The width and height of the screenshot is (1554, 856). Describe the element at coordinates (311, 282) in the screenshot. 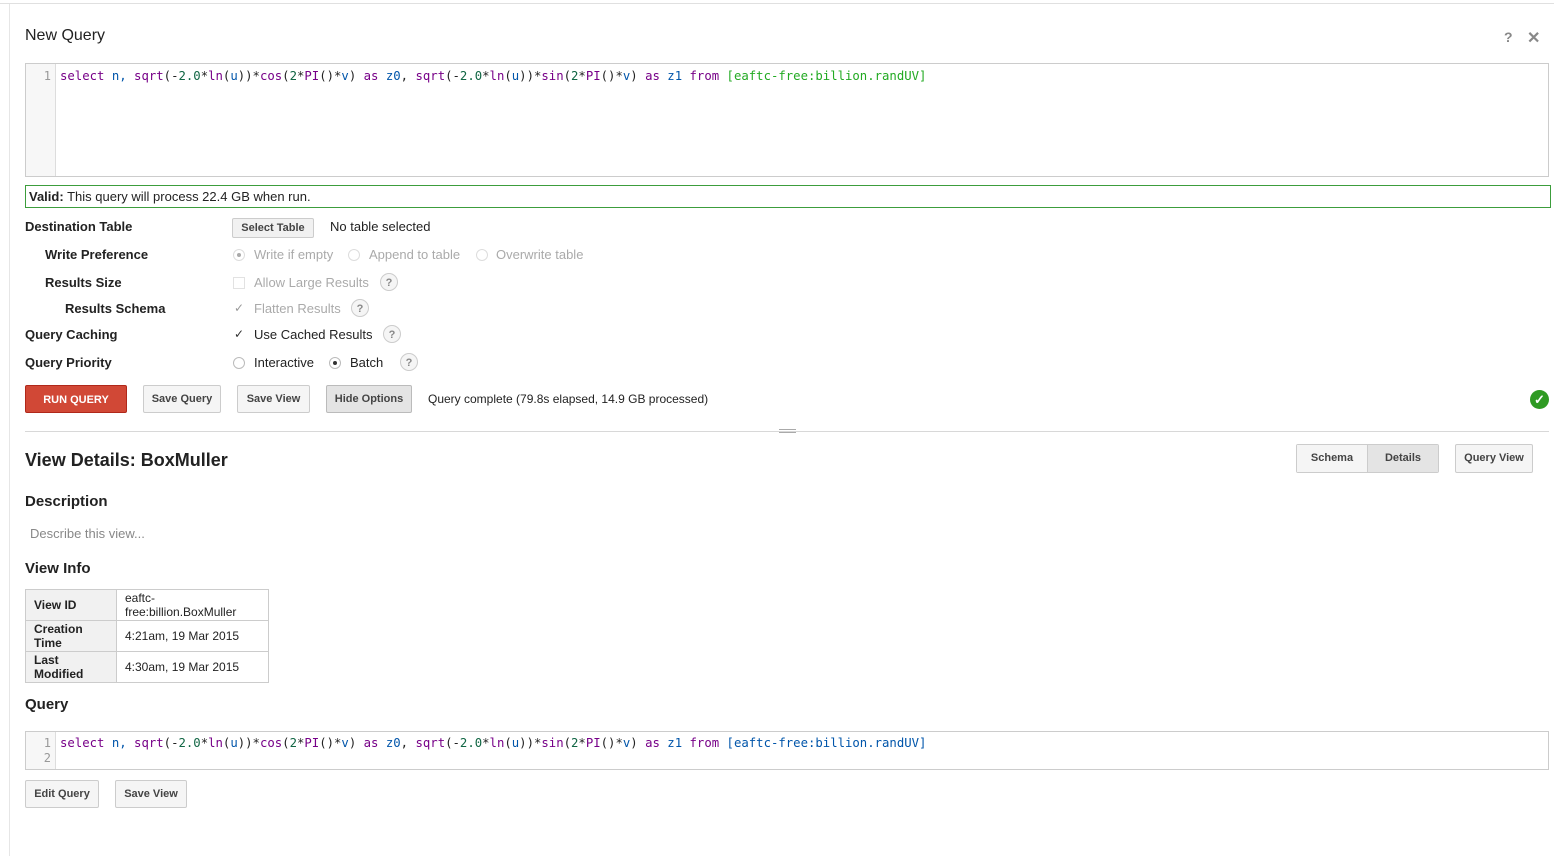

I see `allow-large-results-label: Allow Large Results` at that location.